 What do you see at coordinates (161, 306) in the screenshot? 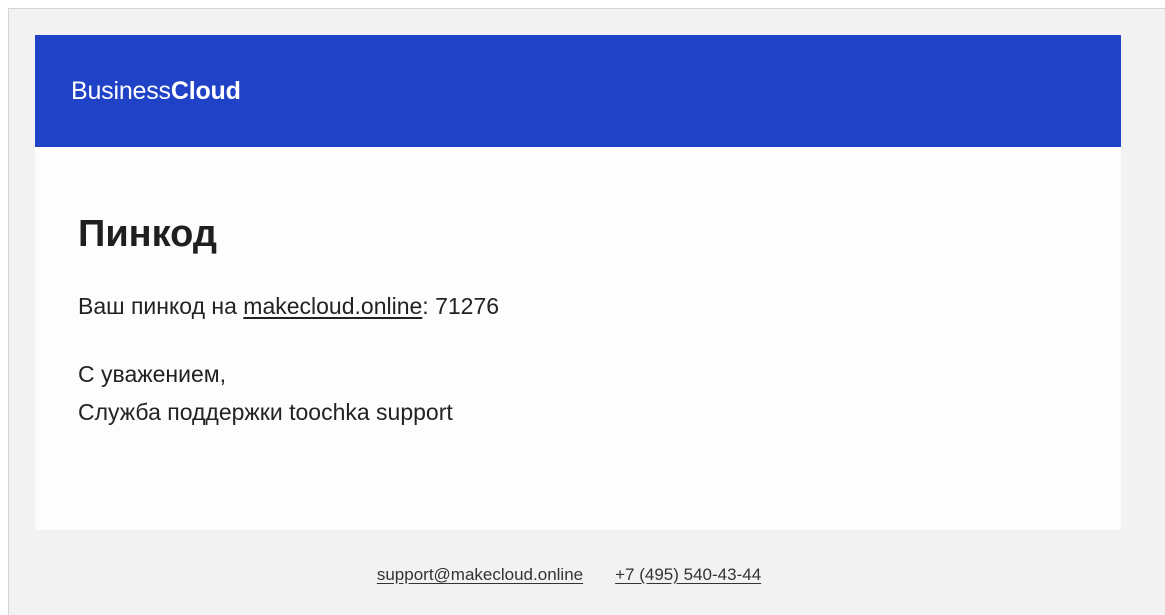
I see `message-prefix: Ваш пинкод на` at bounding box center [161, 306].